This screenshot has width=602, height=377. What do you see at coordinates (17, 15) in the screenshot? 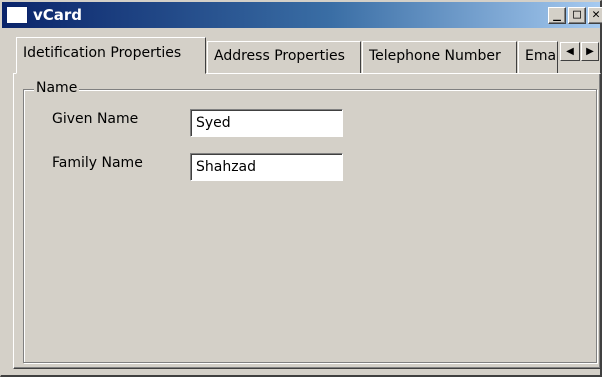
I see `window-icon` at bounding box center [17, 15].